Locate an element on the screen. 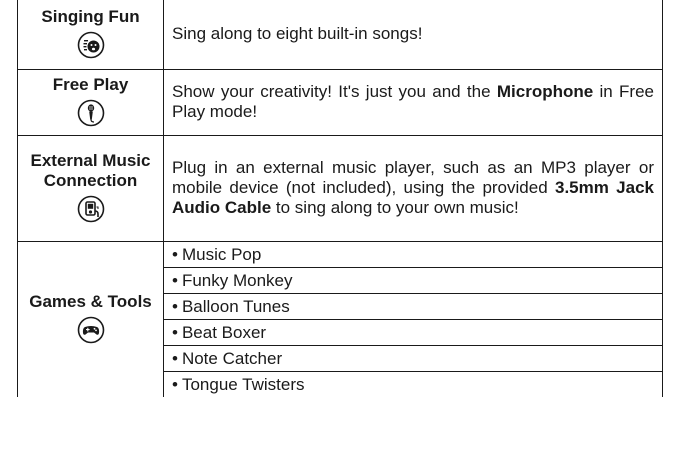 The image size is (674, 462). list-item: • Music Pop is located at coordinates (413, 255).